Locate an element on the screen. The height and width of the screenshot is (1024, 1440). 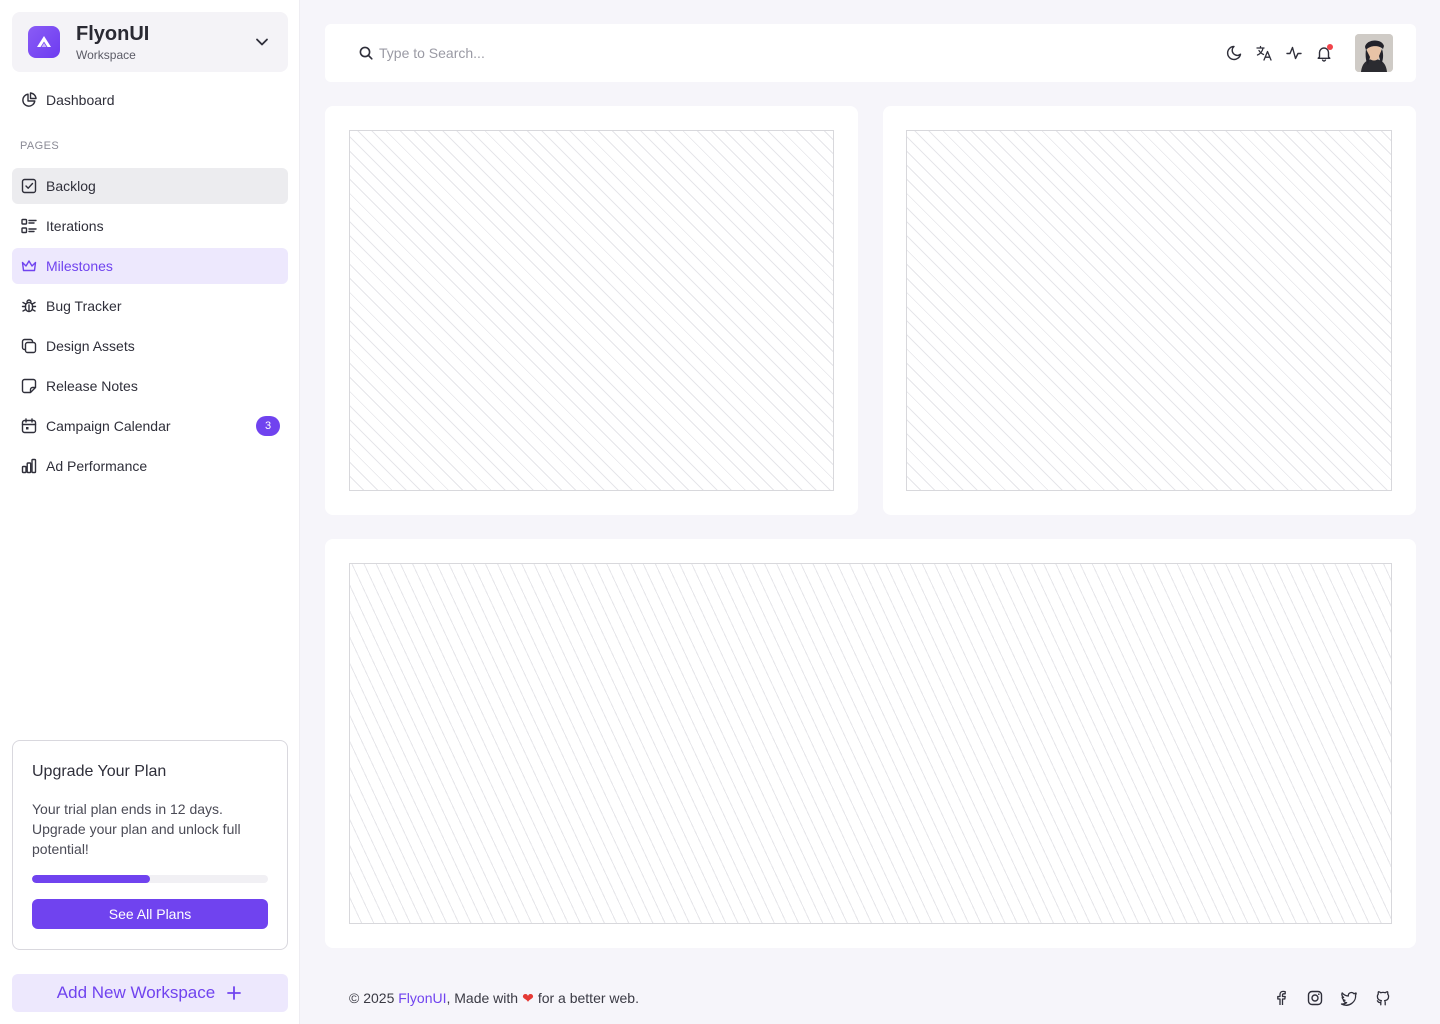
facebook-link is located at coordinates (1281, 998).